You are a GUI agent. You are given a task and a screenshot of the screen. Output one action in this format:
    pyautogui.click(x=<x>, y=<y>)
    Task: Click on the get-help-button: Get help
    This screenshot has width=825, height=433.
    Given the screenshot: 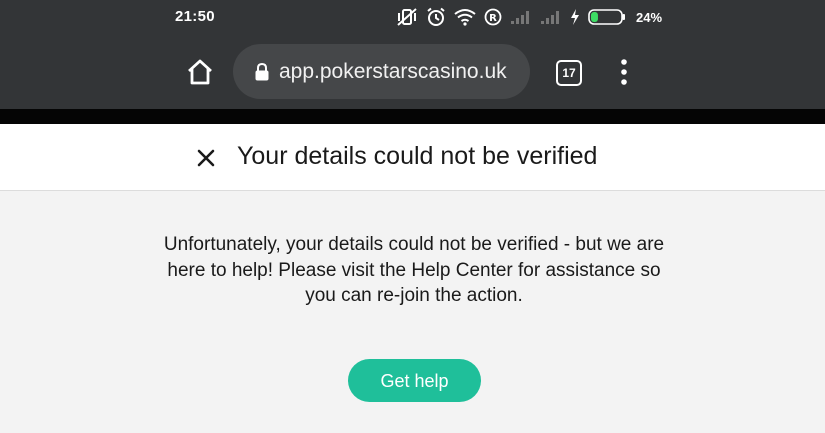 What is the action you would take?
    pyautogui.click(x=414, y=380)
    